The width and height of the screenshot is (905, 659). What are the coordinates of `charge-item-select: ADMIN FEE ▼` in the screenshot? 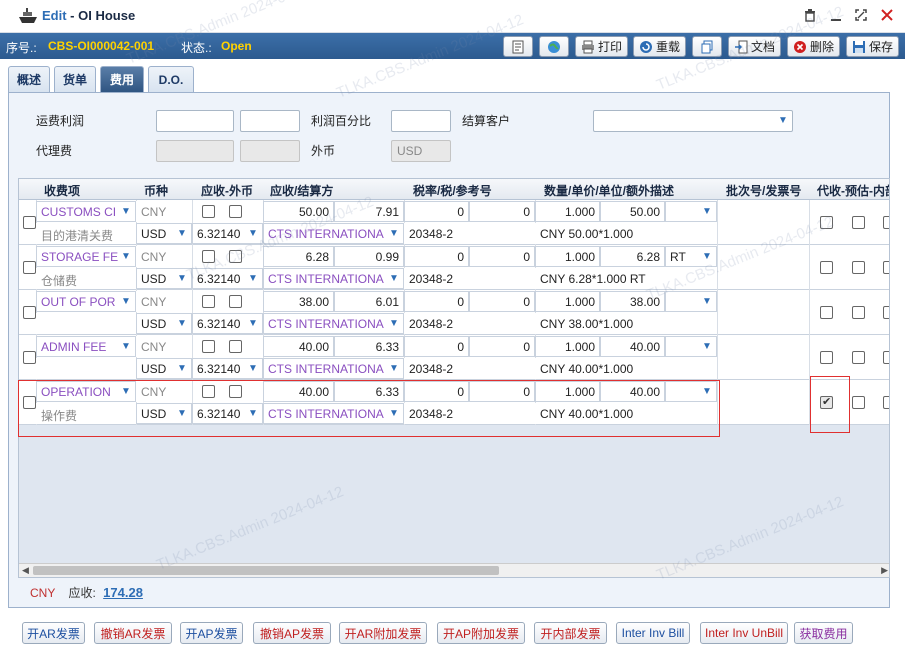 It's located at (86, 346).